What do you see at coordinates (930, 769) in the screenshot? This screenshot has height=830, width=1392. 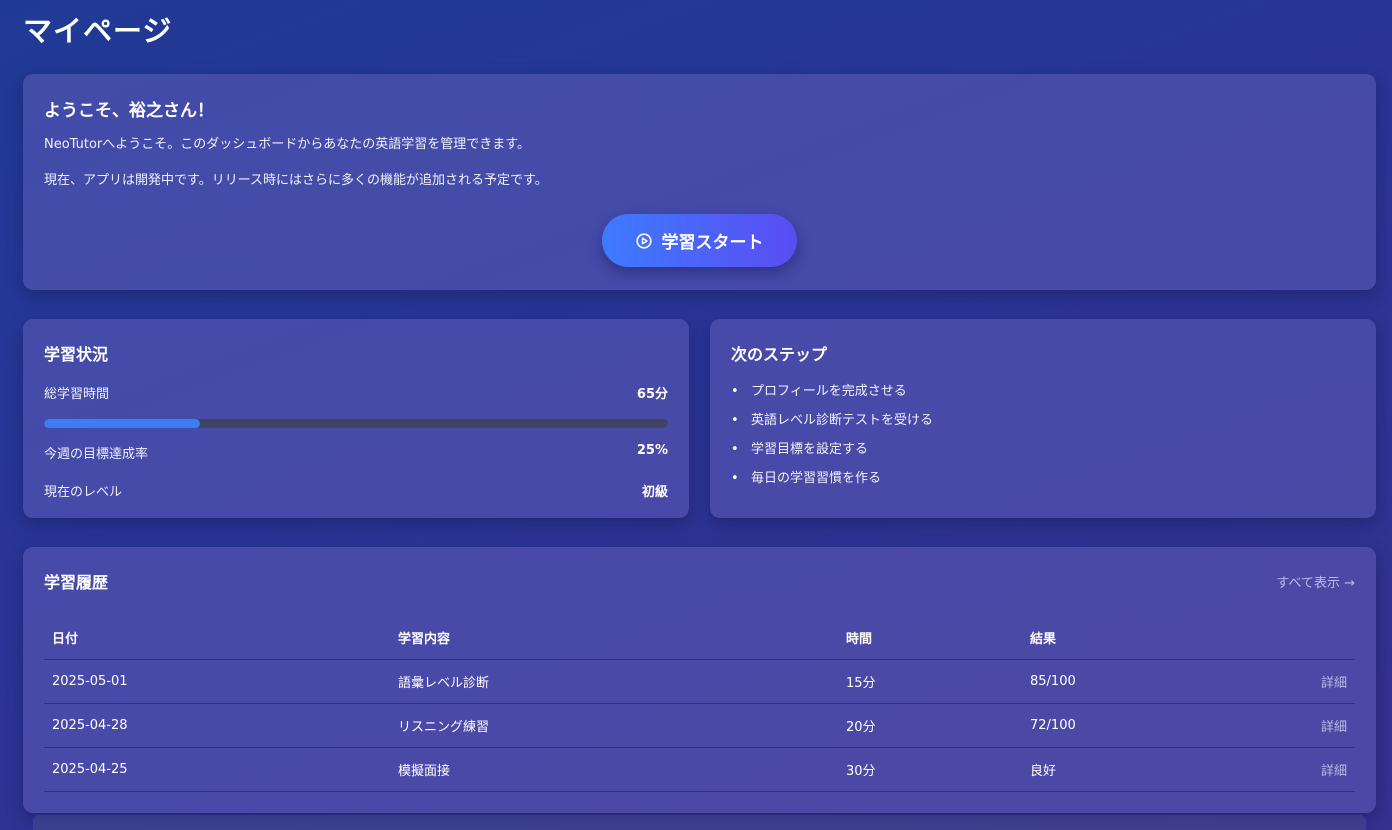 I see `cell-time: 30分` at bounding box center [930, 769].